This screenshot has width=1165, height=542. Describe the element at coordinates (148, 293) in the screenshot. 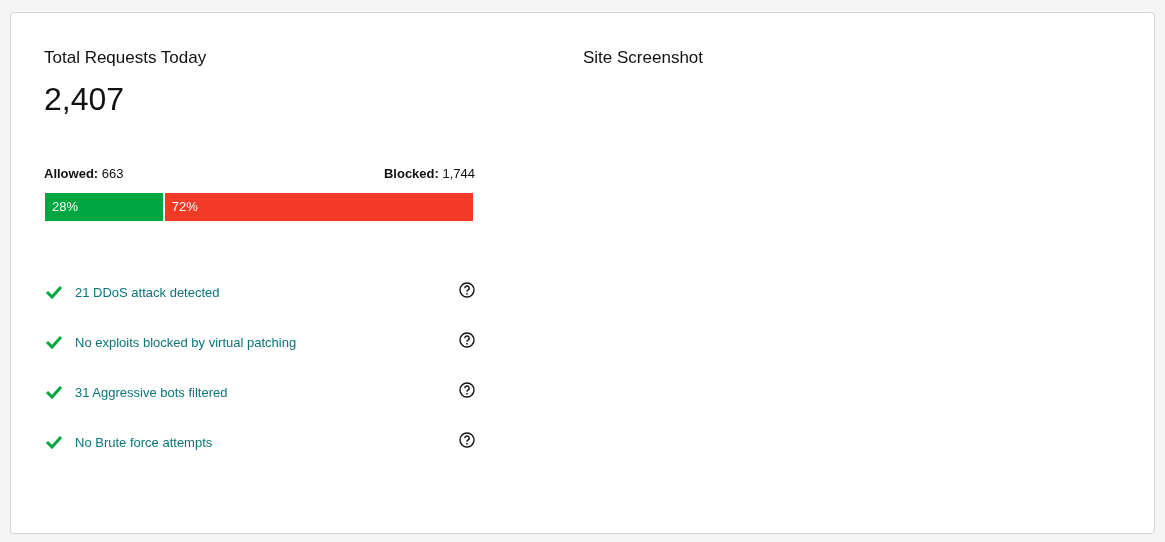

I see `check-text: 21 DDoS attack detected` at that location.